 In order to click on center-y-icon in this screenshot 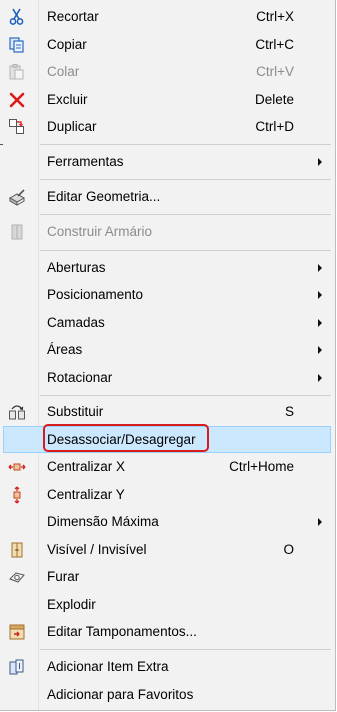, I will do `click(17, 495)`.